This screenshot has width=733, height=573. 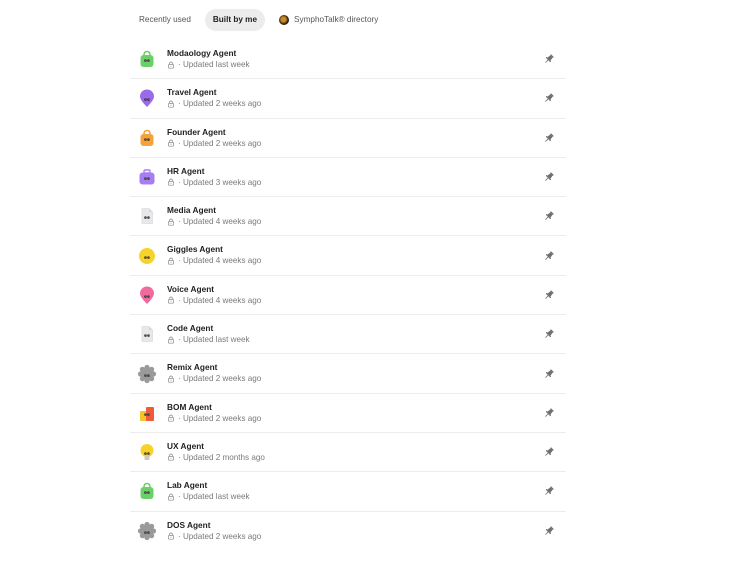 What do you see at coordinates (348, 413) in the screenshot?
I see `agent-row: BOM Agent · Updated 2 weeks ago` at bounding box center [348, 413].